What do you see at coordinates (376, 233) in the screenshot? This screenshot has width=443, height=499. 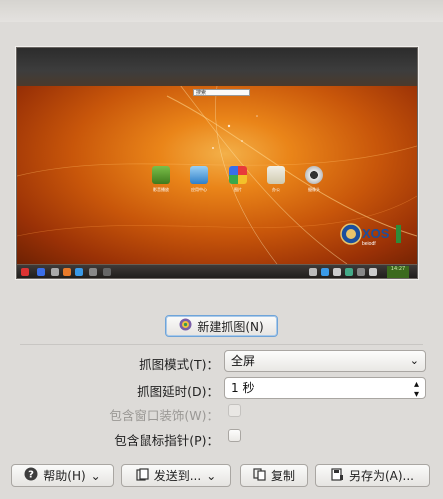 I see `svg-text: XOS` at bounding box center [376, 233].